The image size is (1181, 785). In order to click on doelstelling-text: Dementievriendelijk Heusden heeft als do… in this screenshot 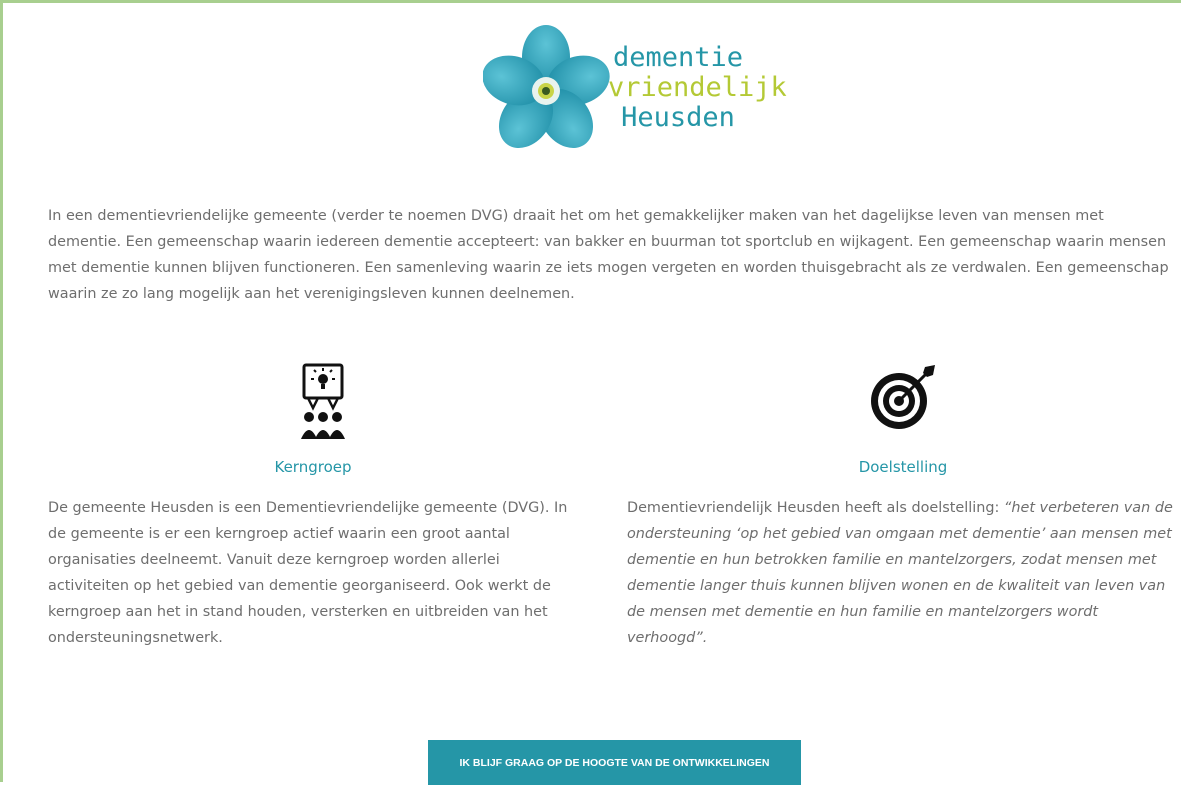, I will do `click(903, 573)`.